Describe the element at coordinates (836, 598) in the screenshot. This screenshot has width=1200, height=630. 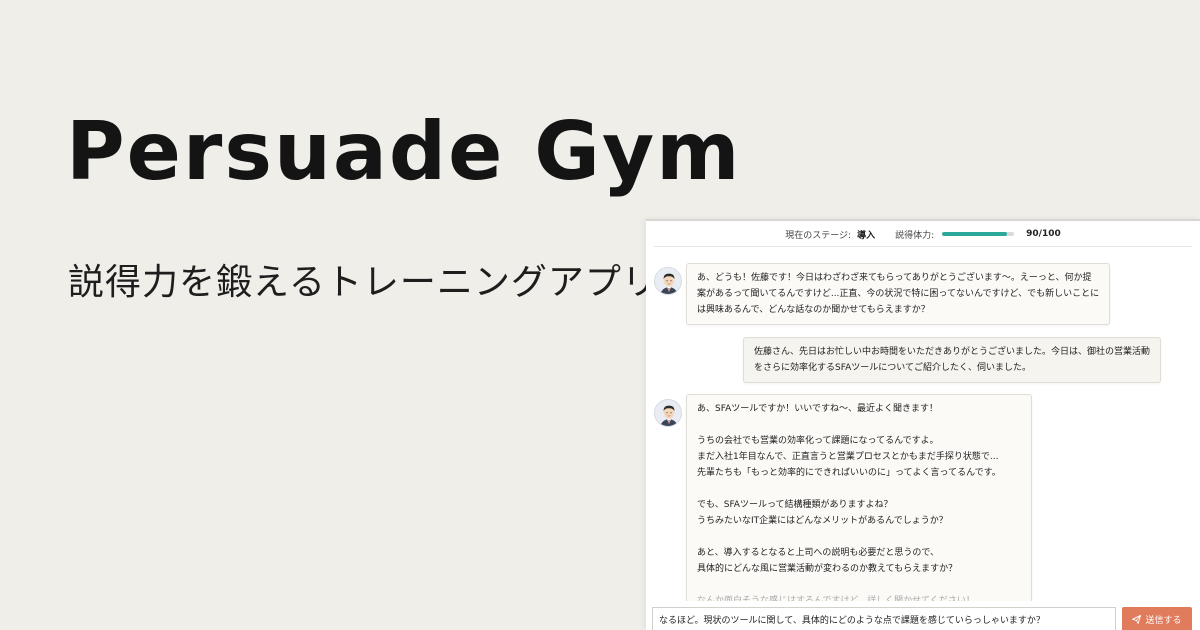
I see `message-line: なんか面白そうな感じはするんですけど、詳しく聞かせてください！` at that location.